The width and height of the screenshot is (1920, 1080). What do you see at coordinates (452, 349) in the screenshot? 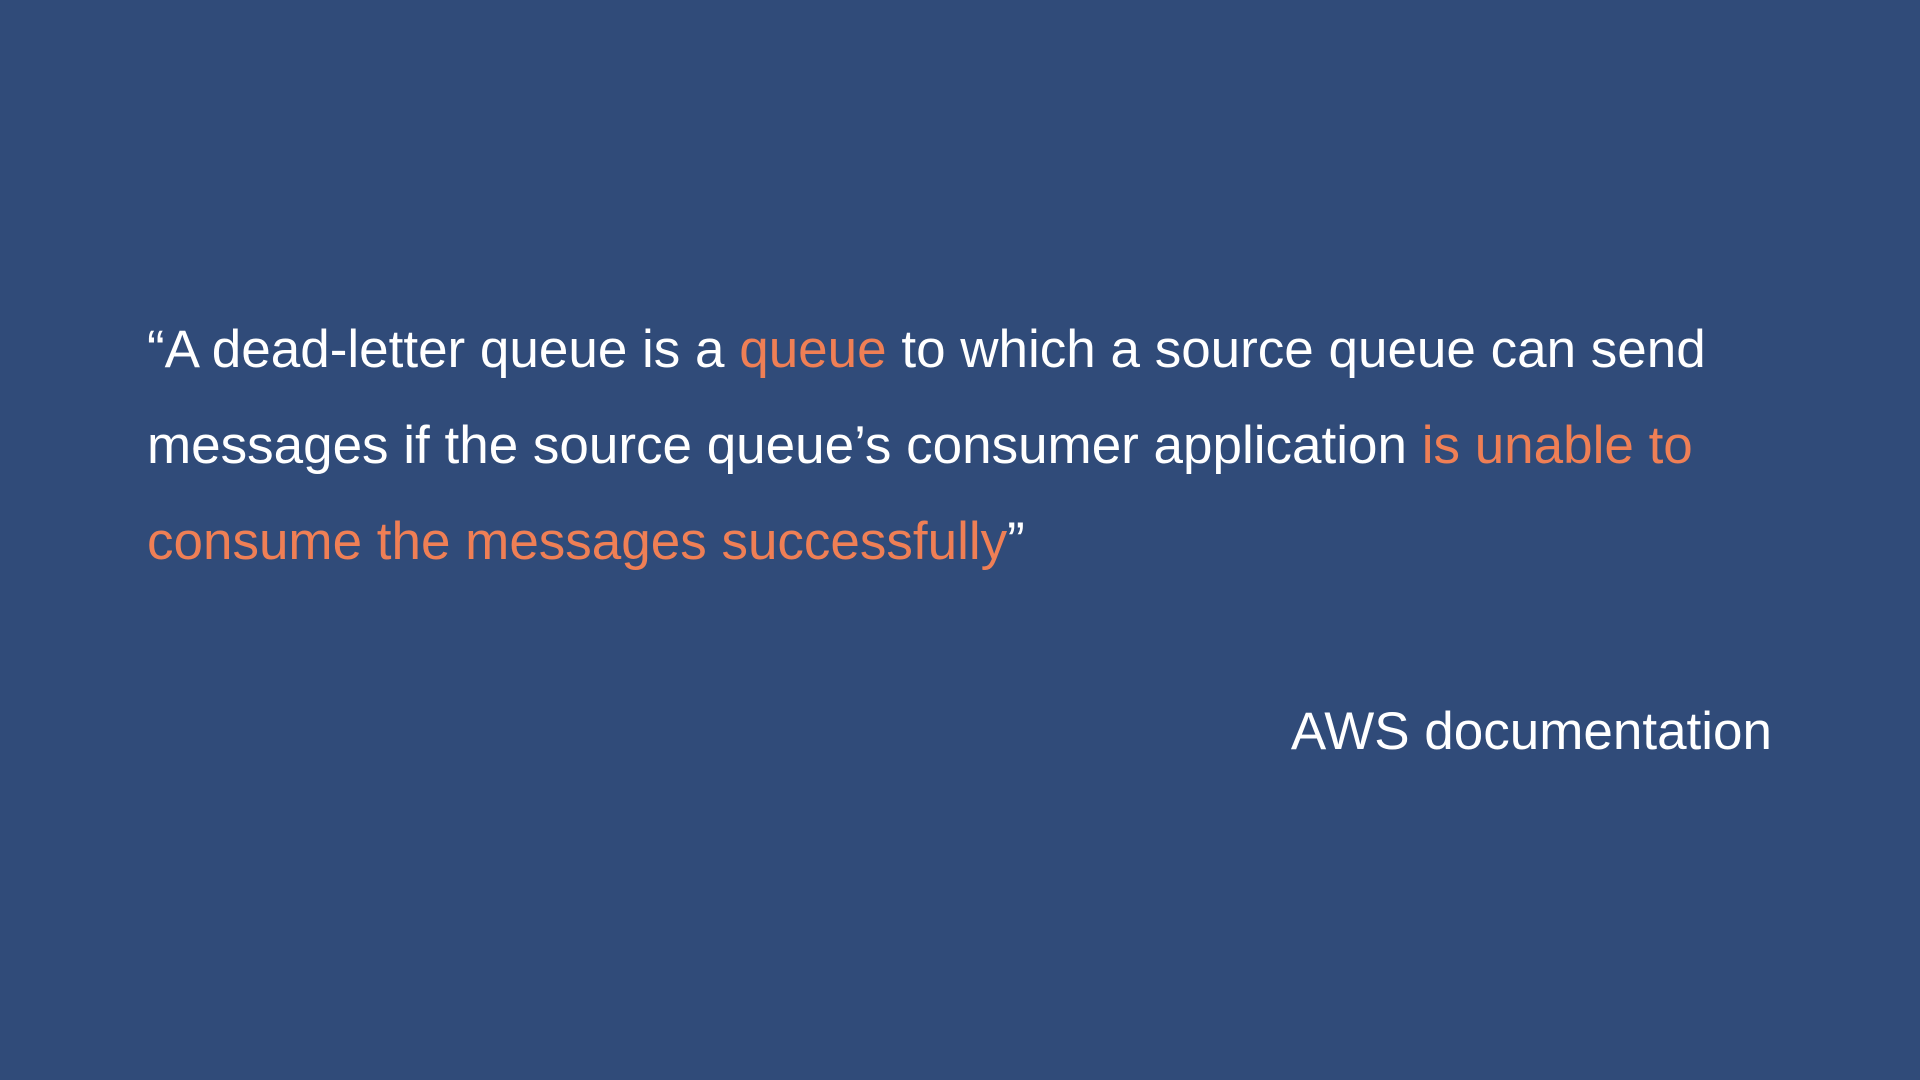
I see `quote-part-1: A dead-letter queue is a` at bounding box center [452, 349].